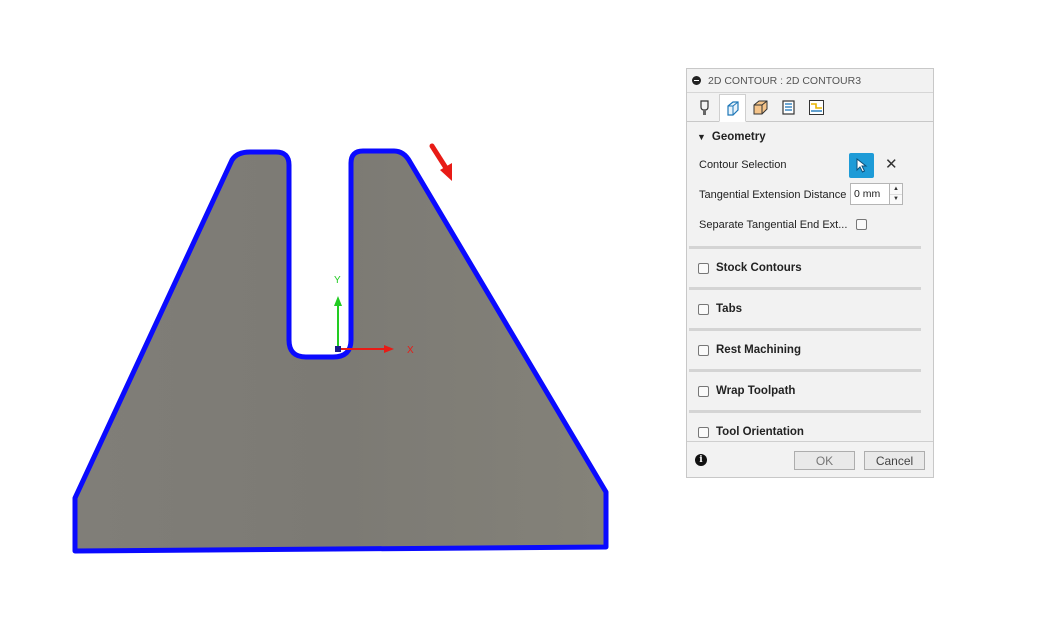 This screenshot has width=1055, height=626. Describe the element at coordinates (758, 350) in the screenshot. I see `rest-machining-label: Rest Machining` at that location.